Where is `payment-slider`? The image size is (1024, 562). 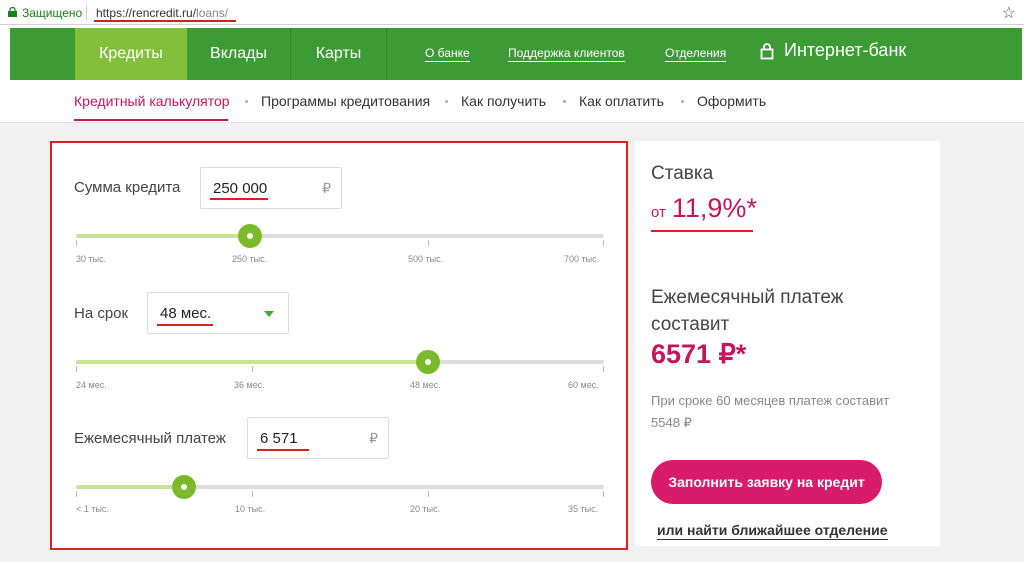
payment-slider is located at coordinates (340, 487).